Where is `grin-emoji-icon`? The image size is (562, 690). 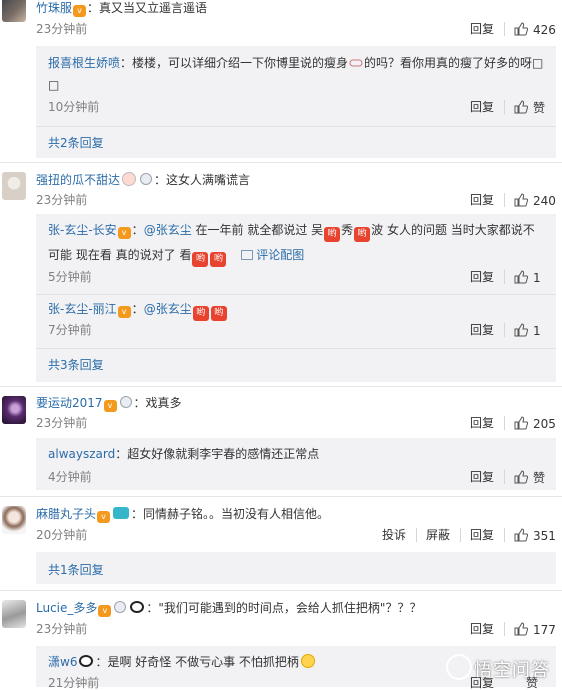 grin-emoji-icon is located at coordinates (307, 661).